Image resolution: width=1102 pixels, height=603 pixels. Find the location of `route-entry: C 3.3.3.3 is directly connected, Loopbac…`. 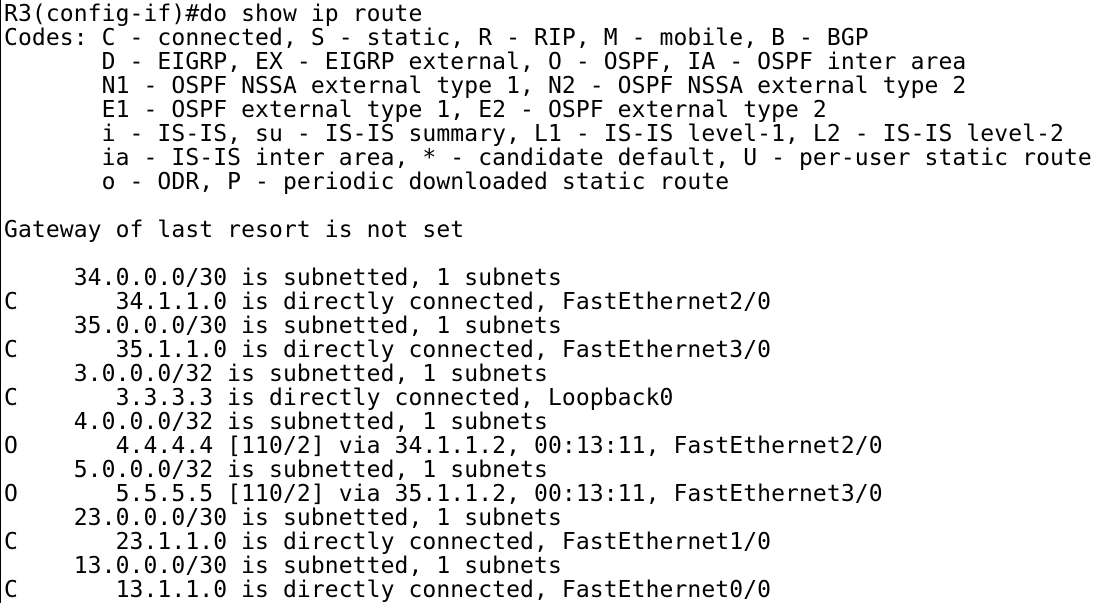

route-entry: C 3.3.3.3 is directly connected, Loopbac… is located at coordinates (339, 398).